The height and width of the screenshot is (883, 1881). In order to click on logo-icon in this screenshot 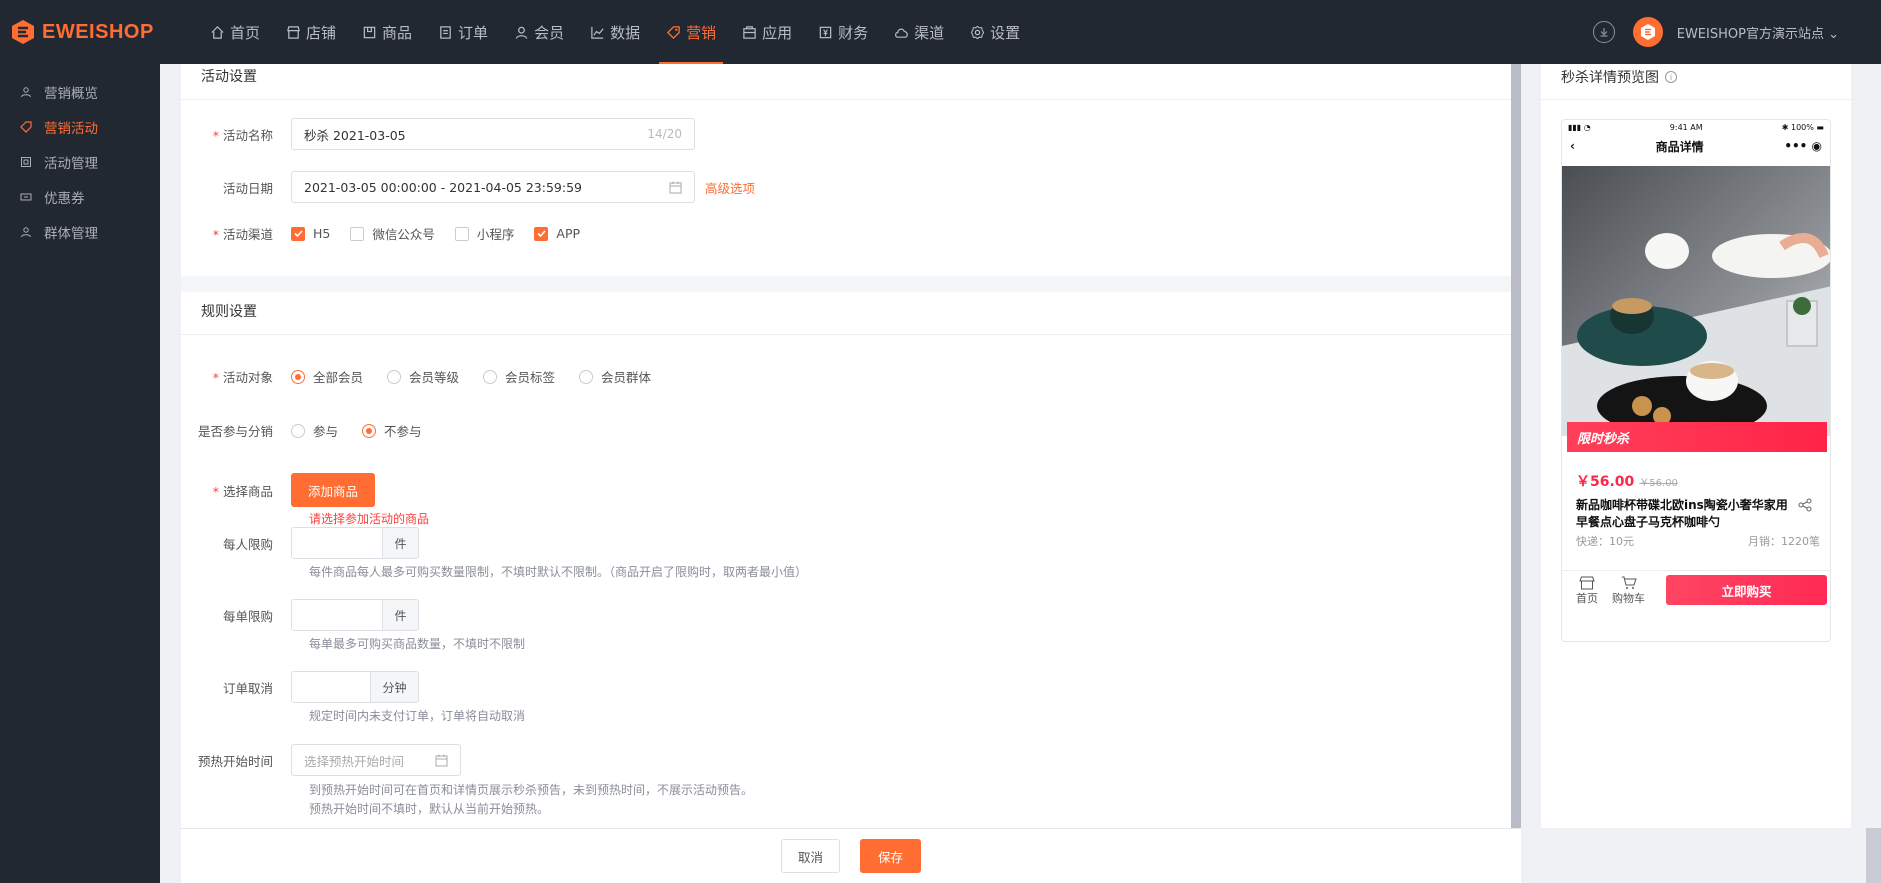, I will do `click(1647, 32)`.